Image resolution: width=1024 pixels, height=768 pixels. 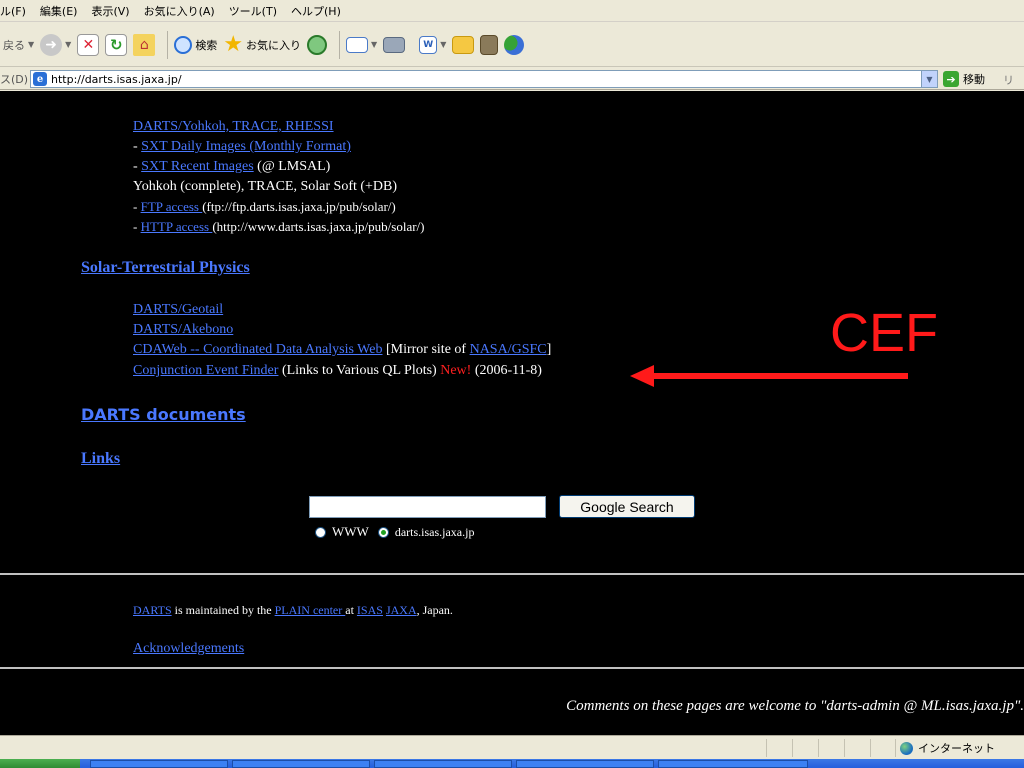 I want to click on forward-dropdown-icon: ▼, so click(x=68, y=44).